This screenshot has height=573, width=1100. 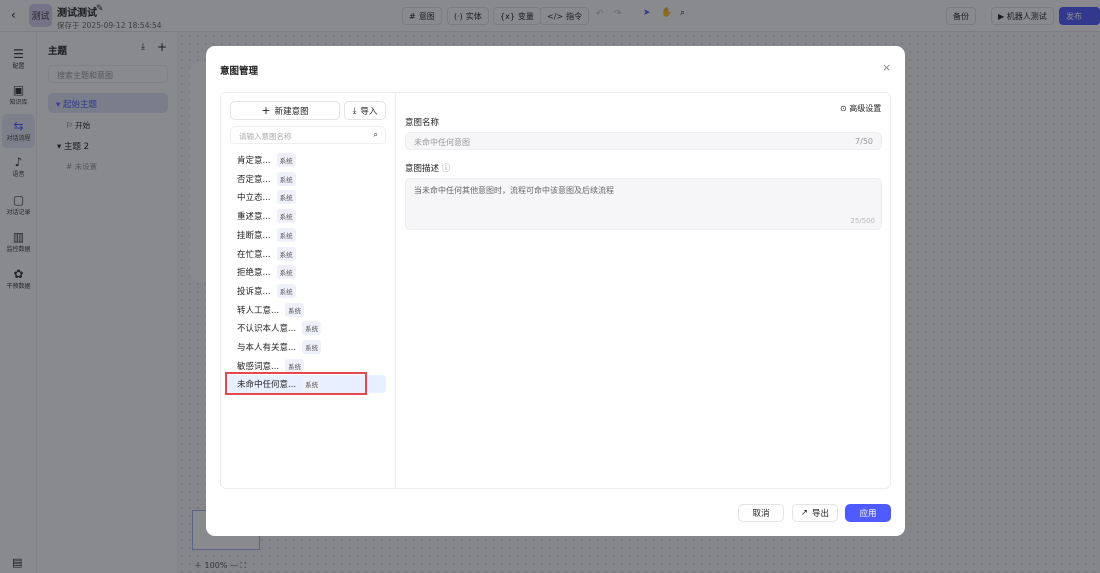 I want to click on apply-button: 应用, so click(x=868, y=513).